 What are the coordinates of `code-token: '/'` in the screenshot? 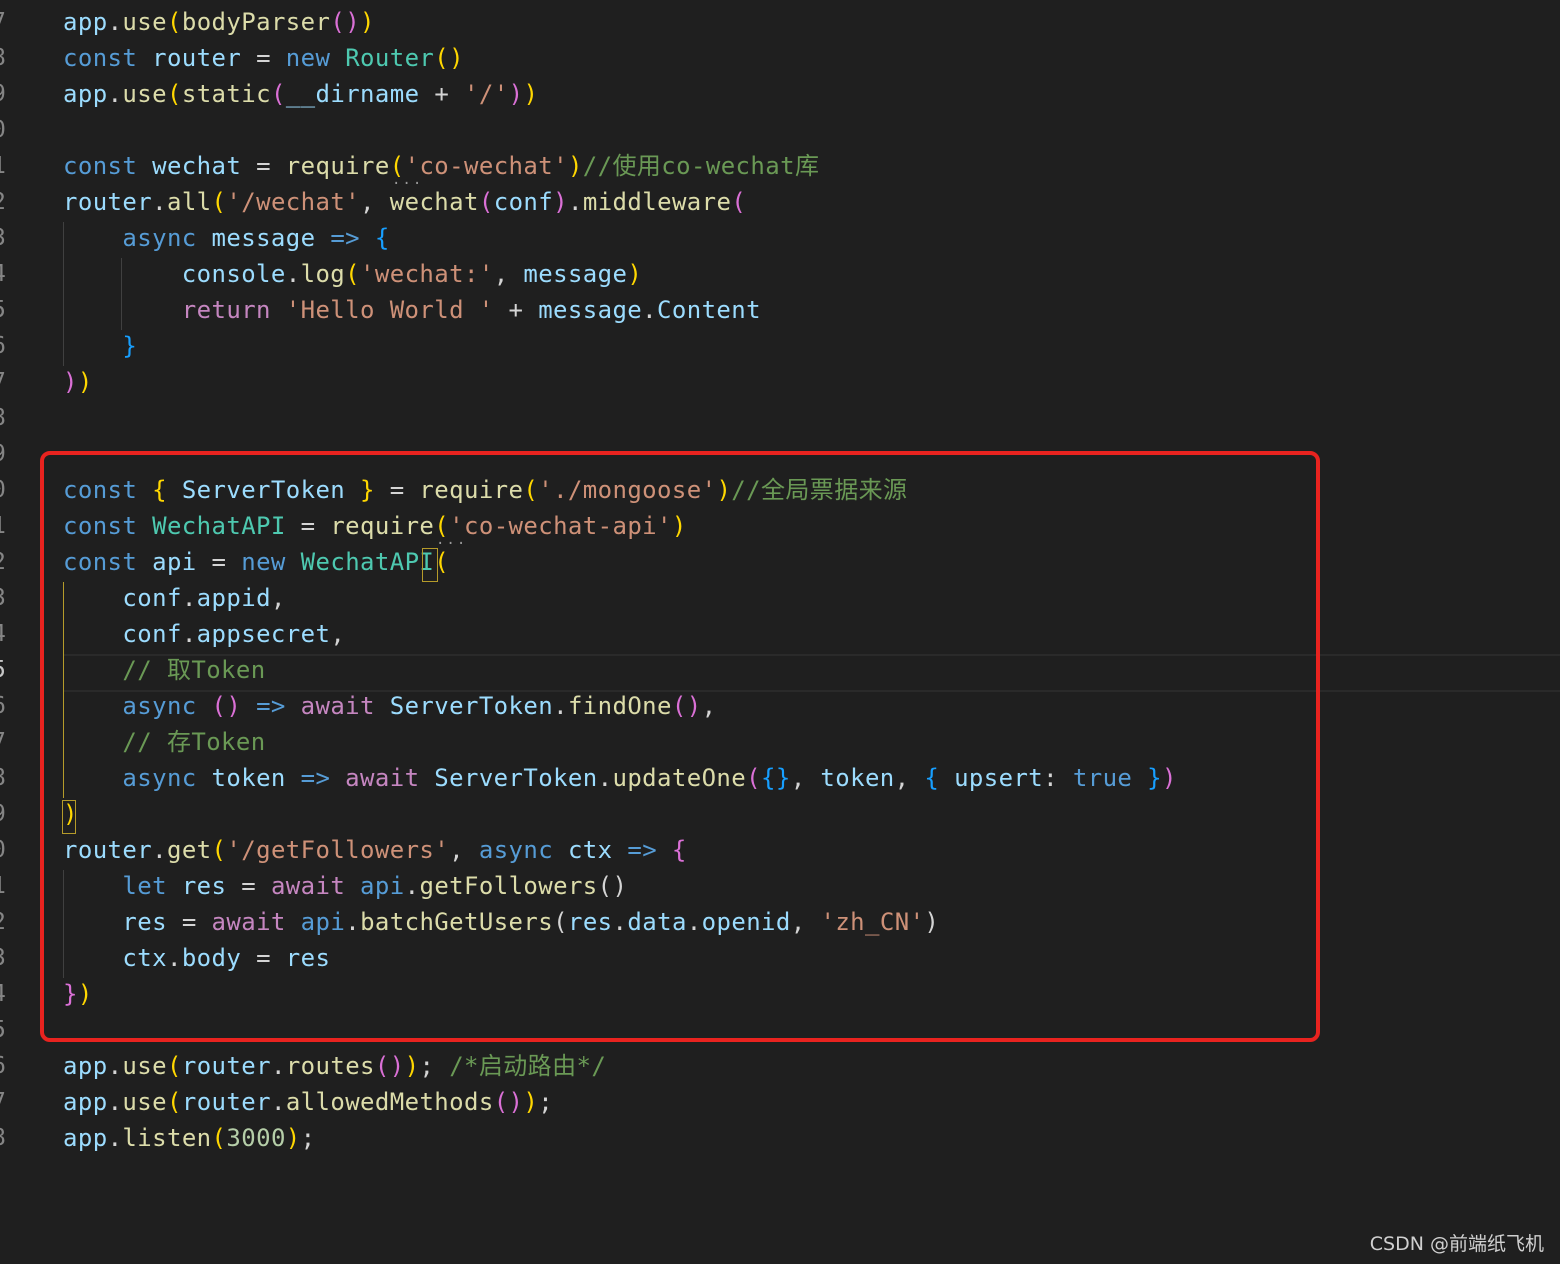 It's located at (486, 94).